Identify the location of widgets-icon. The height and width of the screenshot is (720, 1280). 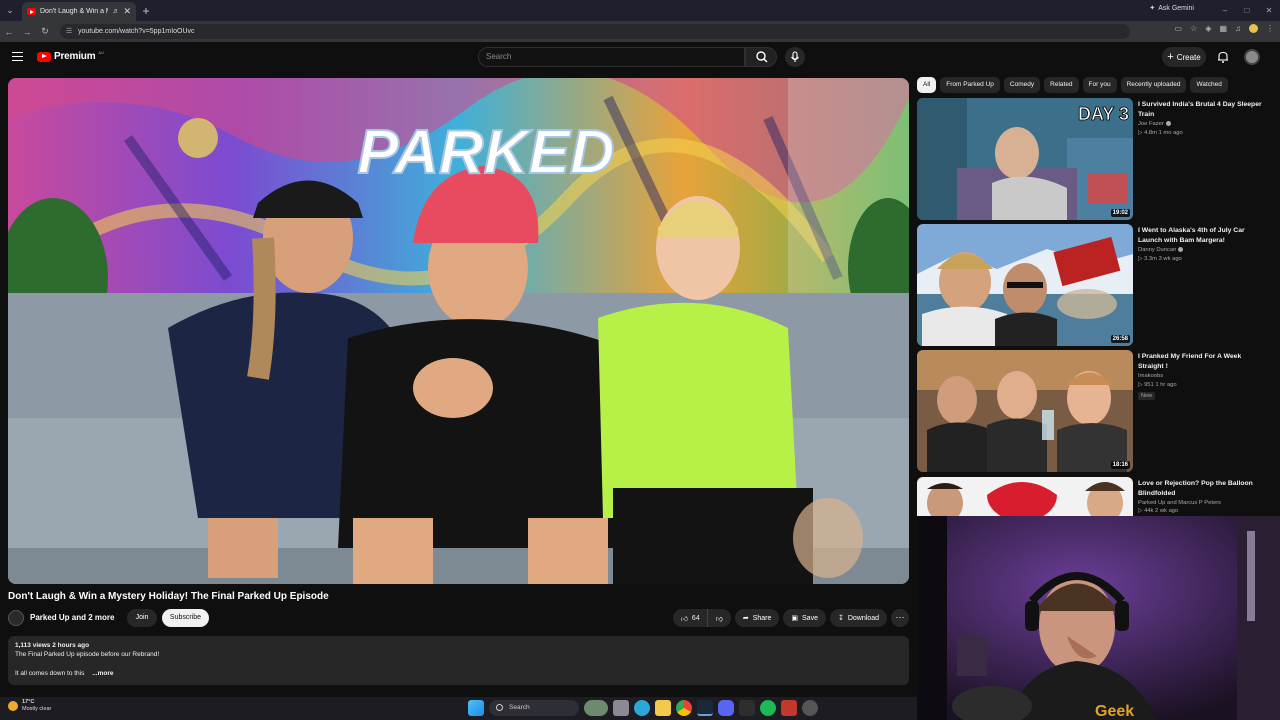
(596, 708).